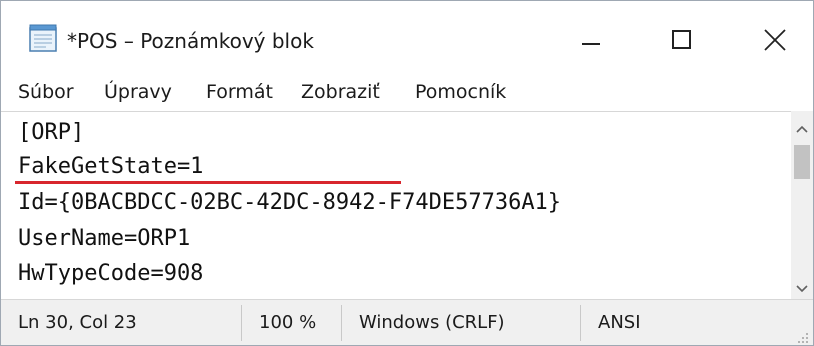 Image resolution: width=814 pixels, height=346 pixels. Describe the element at coordinates (77, 322) in the screenshot. I see `status-cursor-position: Ln 30, Col 23` at that location.